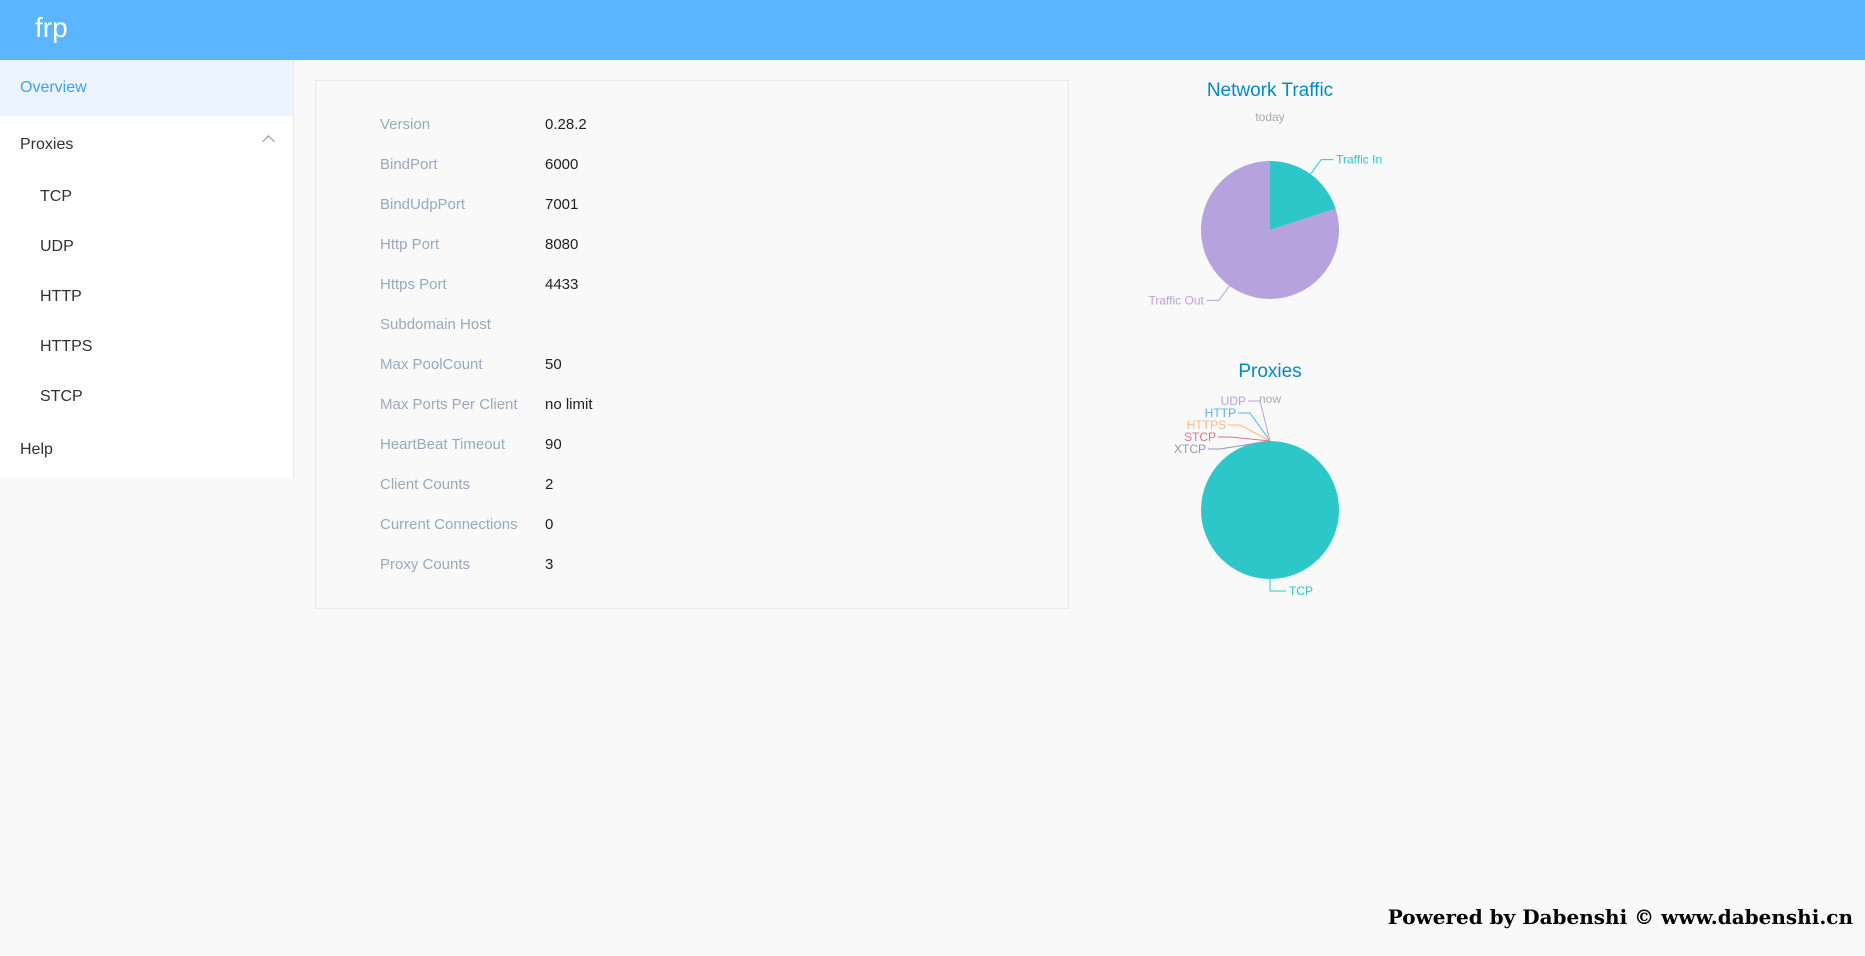 This screenshot has width=1865, height=956. I want to click on pie-slice-tcp, so click(1270, 510).